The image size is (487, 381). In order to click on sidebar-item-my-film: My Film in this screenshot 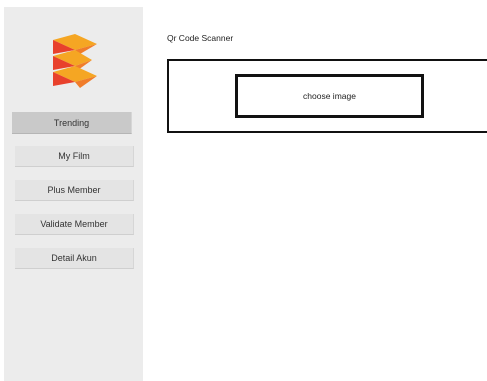, I will do `click(74, 156)`.